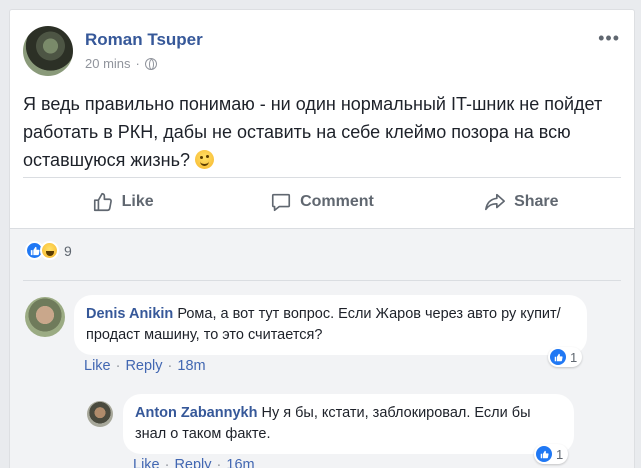  I want to click on comment-actions: Like · Reply · 18m, so click(145, 366).